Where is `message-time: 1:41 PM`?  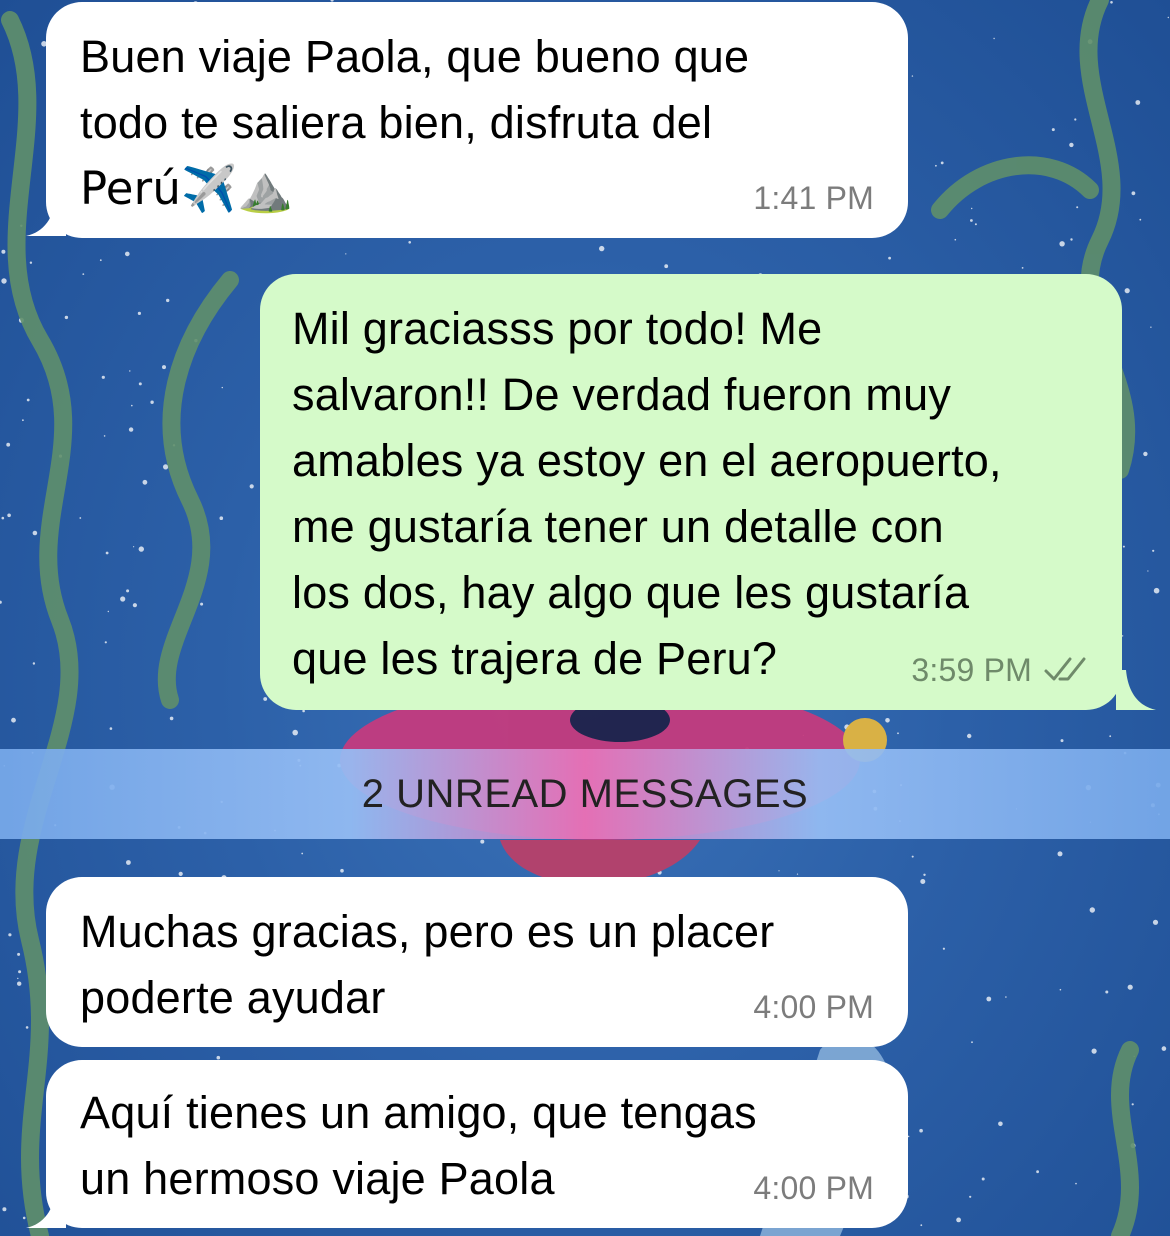
message-time: 1:41 PM is located at coordinates (813, 198).